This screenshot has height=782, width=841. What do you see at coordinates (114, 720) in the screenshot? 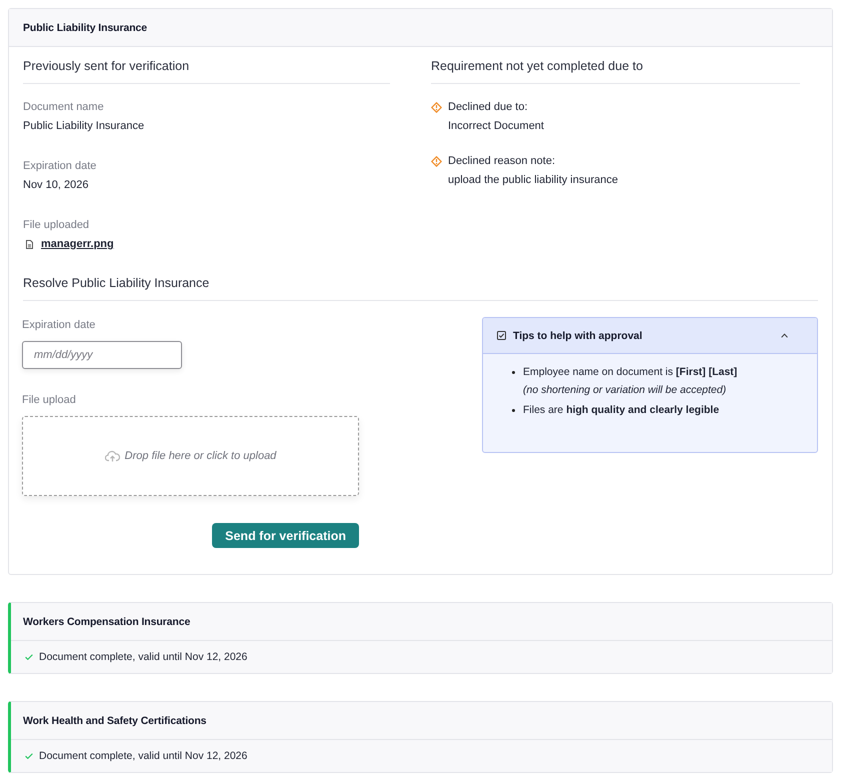
I see `card-title: Work Health and Safety Certifications` at bounding box center [114, 720].